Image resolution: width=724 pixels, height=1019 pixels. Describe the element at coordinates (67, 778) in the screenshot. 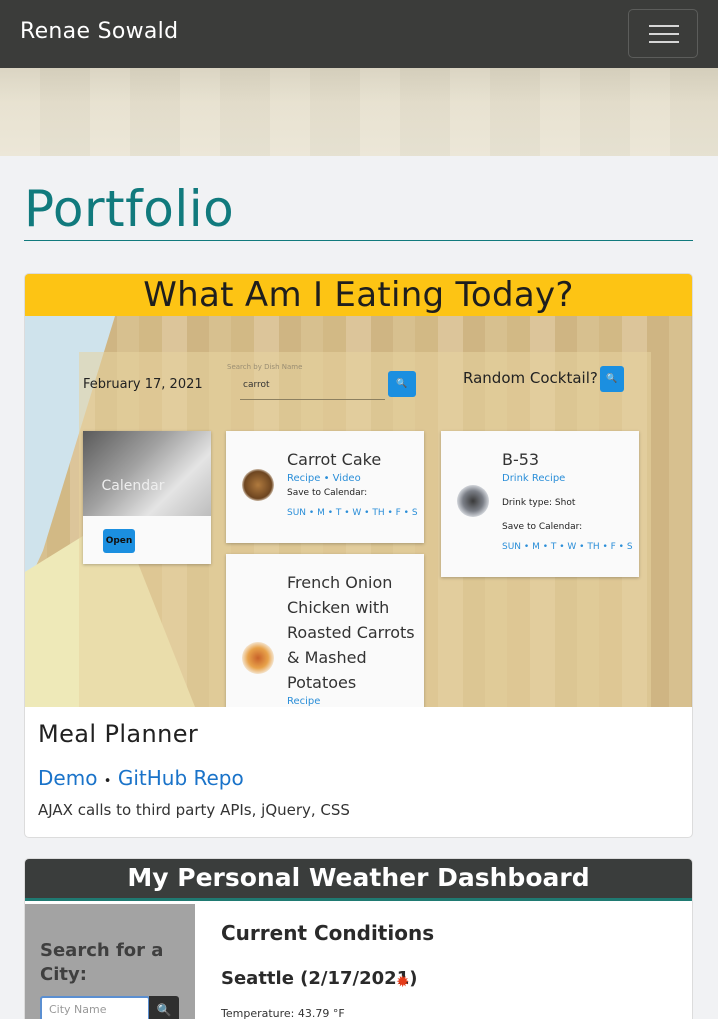

I see `demo-link: Demo` at that location.